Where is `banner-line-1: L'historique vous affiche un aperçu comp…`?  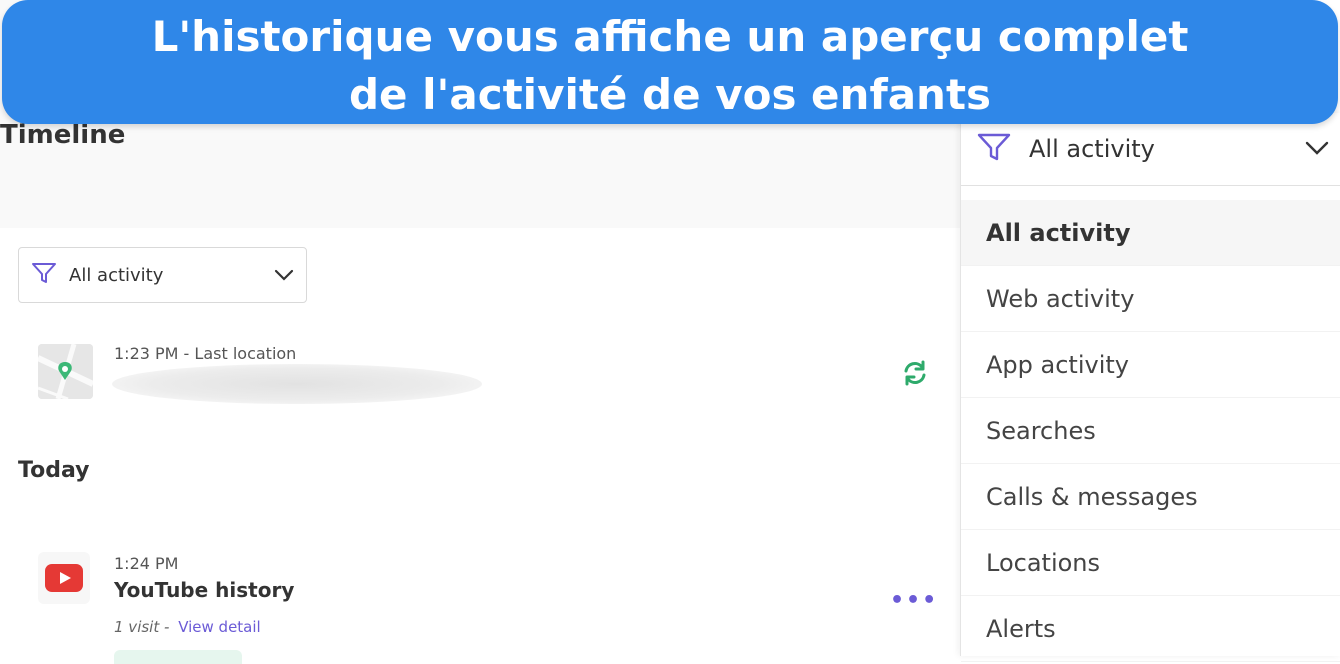
banner-line-1: L'historique vous affiche un aperçu comp… is located at coordinates (670, 36).